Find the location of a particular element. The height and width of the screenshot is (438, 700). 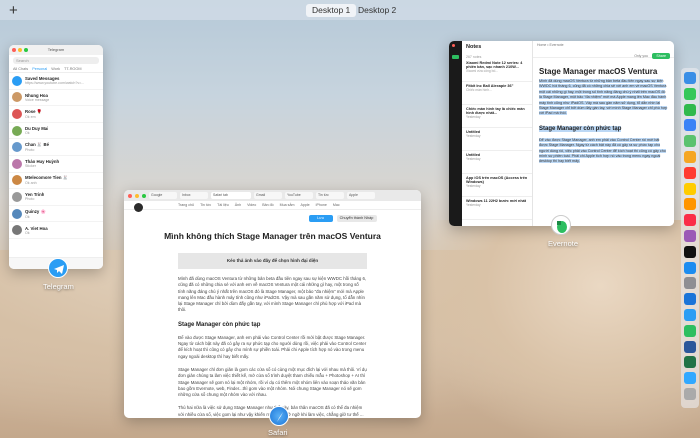

chat-list-item: Du Duy Mai Ok is located at coordinates (56, 131).